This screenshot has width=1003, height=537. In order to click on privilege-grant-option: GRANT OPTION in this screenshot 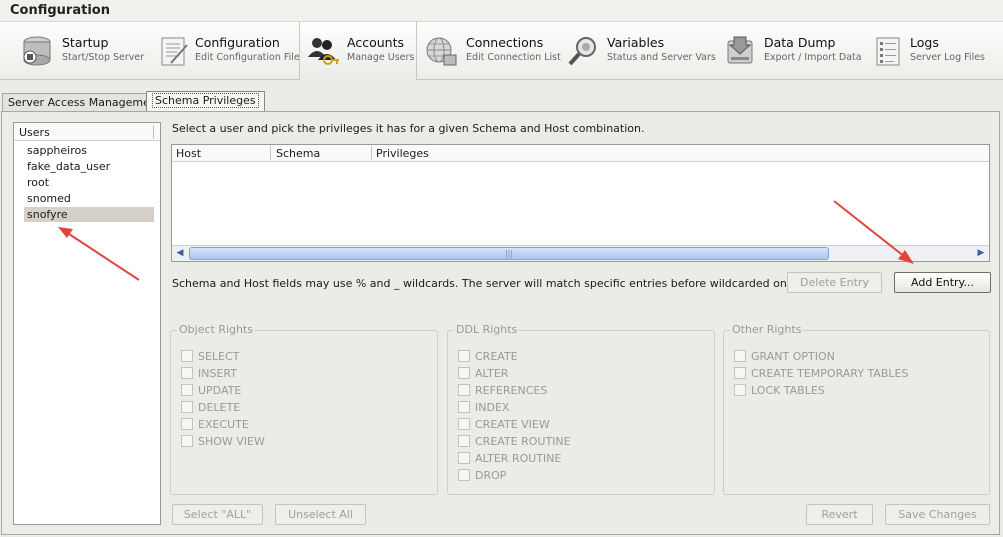, I will do `click(784, 357)`.